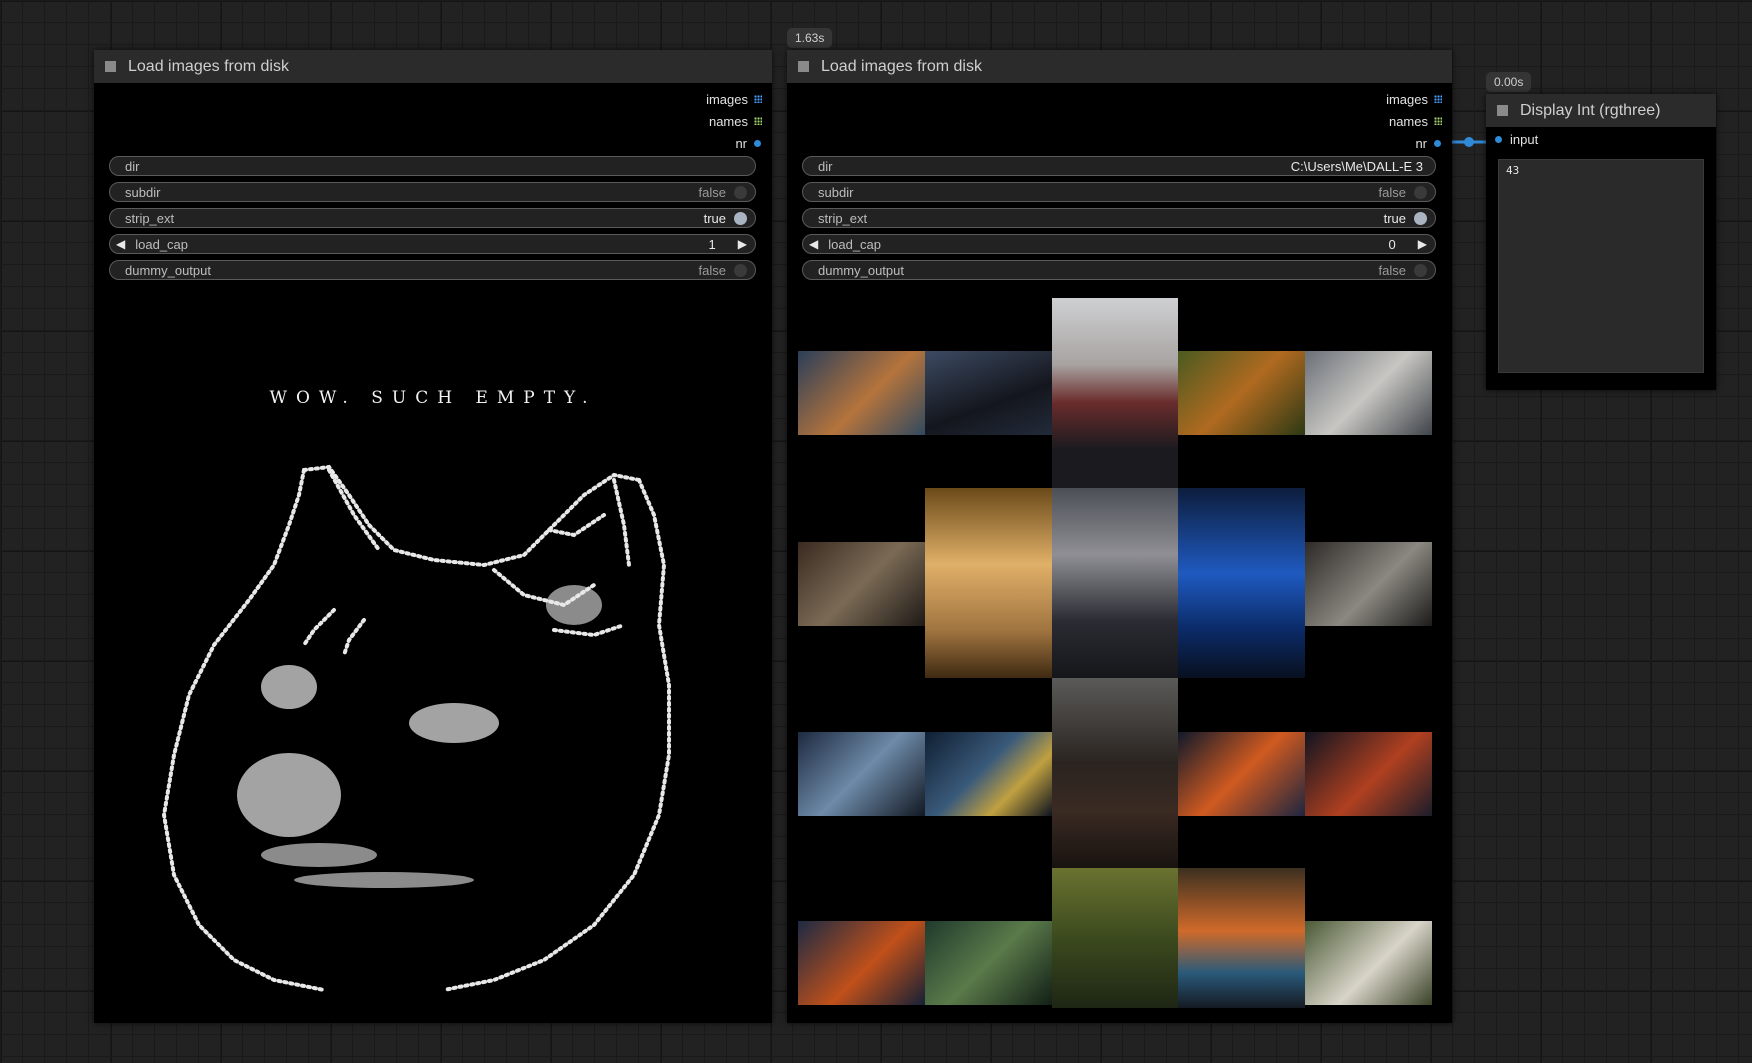  What do you see at coordinates (810, 38) in the screenshot?
I see `timing-badge: 1.63s` at bounding box center [810, 38].